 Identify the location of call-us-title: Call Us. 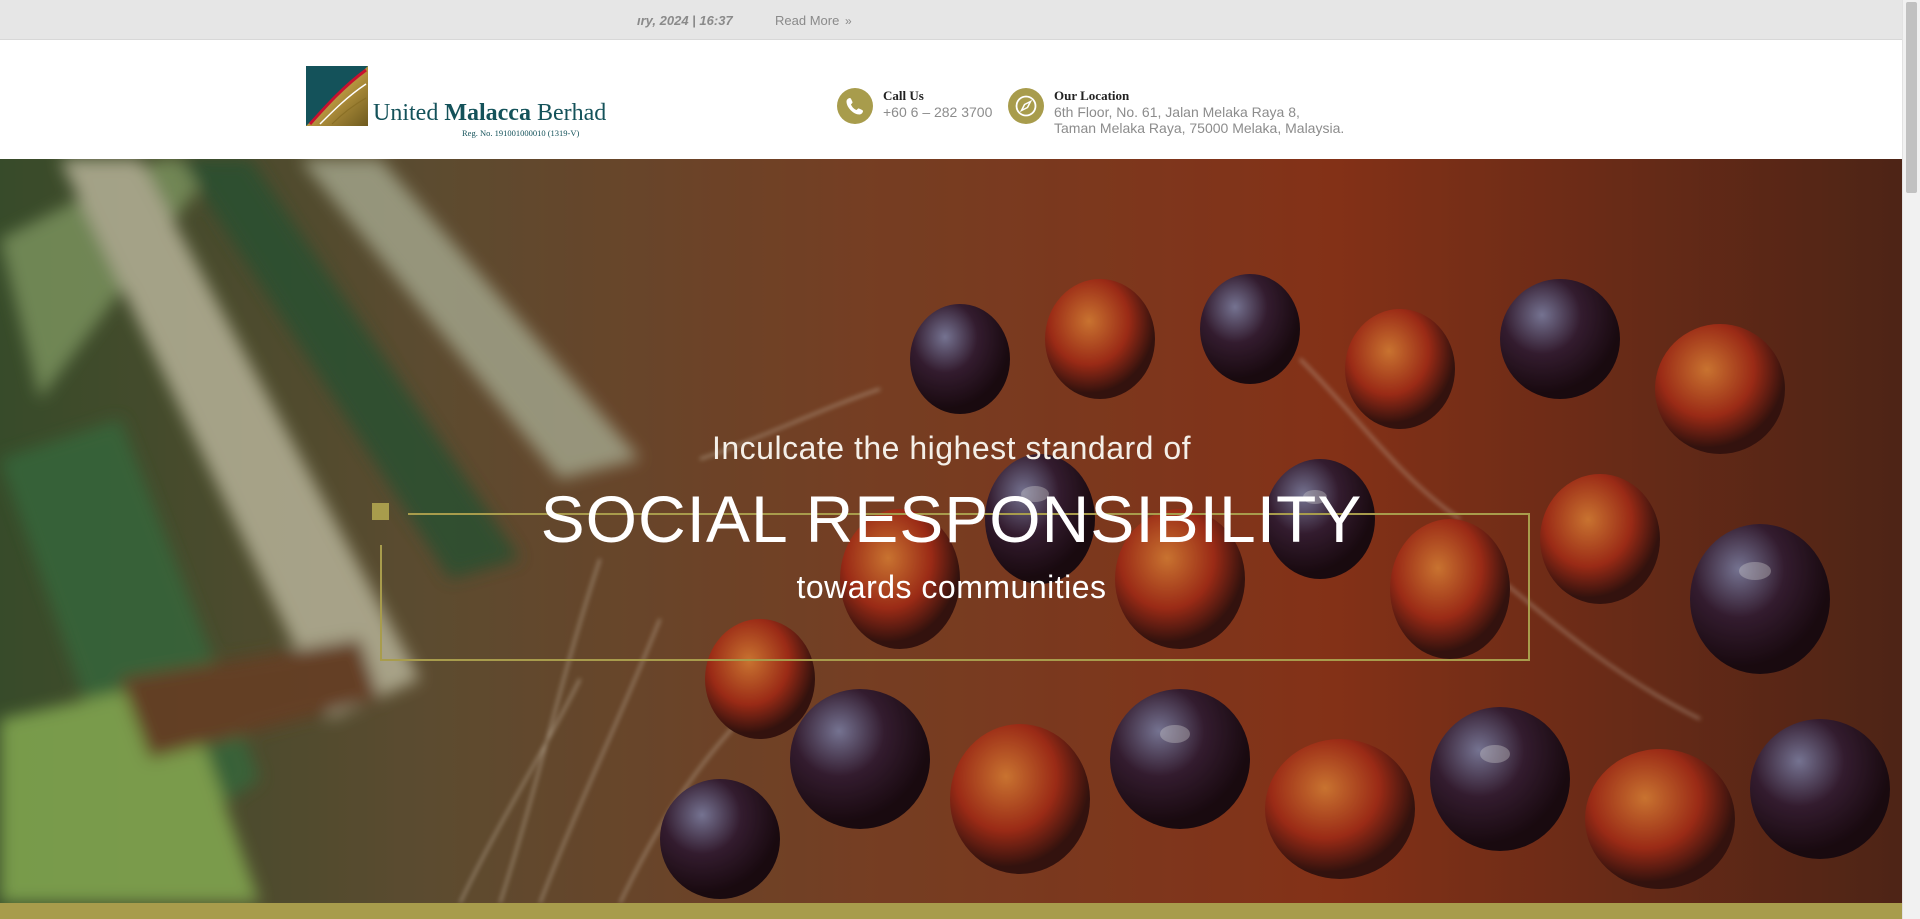
(903, 95).